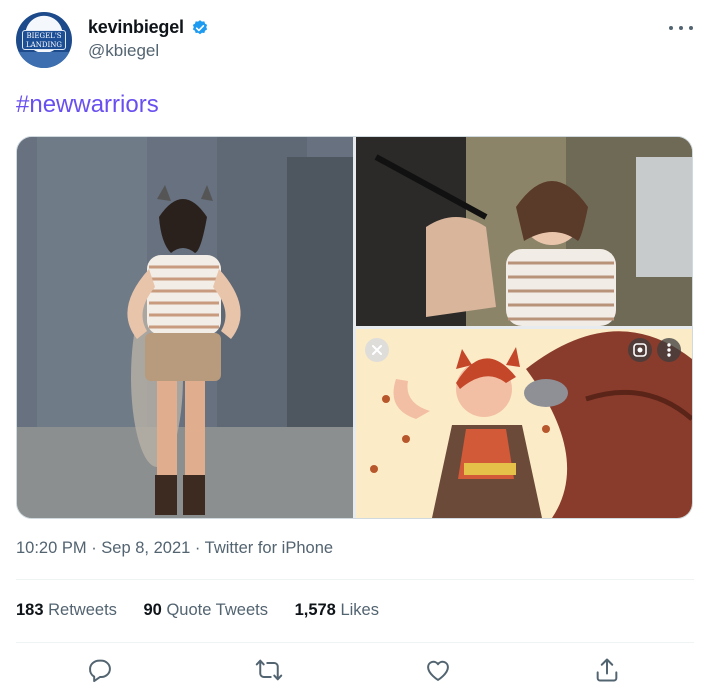  I want to click on likes-stat: 1,578 Likes, so click(337, 610).